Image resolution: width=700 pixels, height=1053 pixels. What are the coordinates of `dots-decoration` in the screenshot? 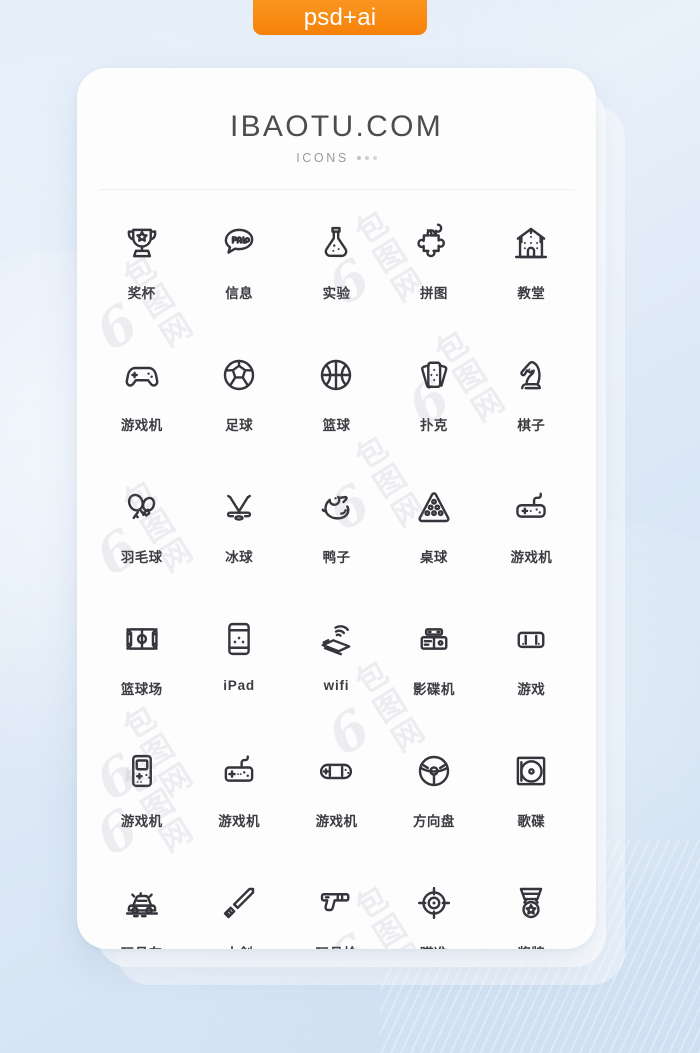 It's located at (366, 158).